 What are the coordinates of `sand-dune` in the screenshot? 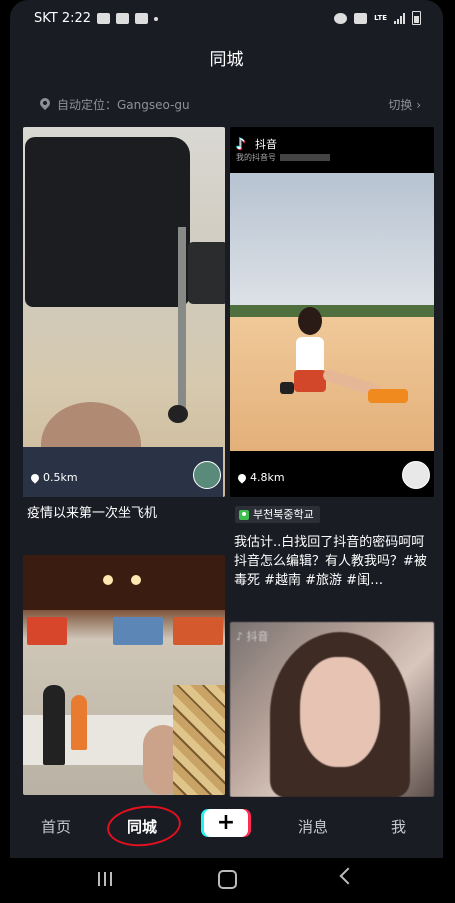 It's located at (332, 384).